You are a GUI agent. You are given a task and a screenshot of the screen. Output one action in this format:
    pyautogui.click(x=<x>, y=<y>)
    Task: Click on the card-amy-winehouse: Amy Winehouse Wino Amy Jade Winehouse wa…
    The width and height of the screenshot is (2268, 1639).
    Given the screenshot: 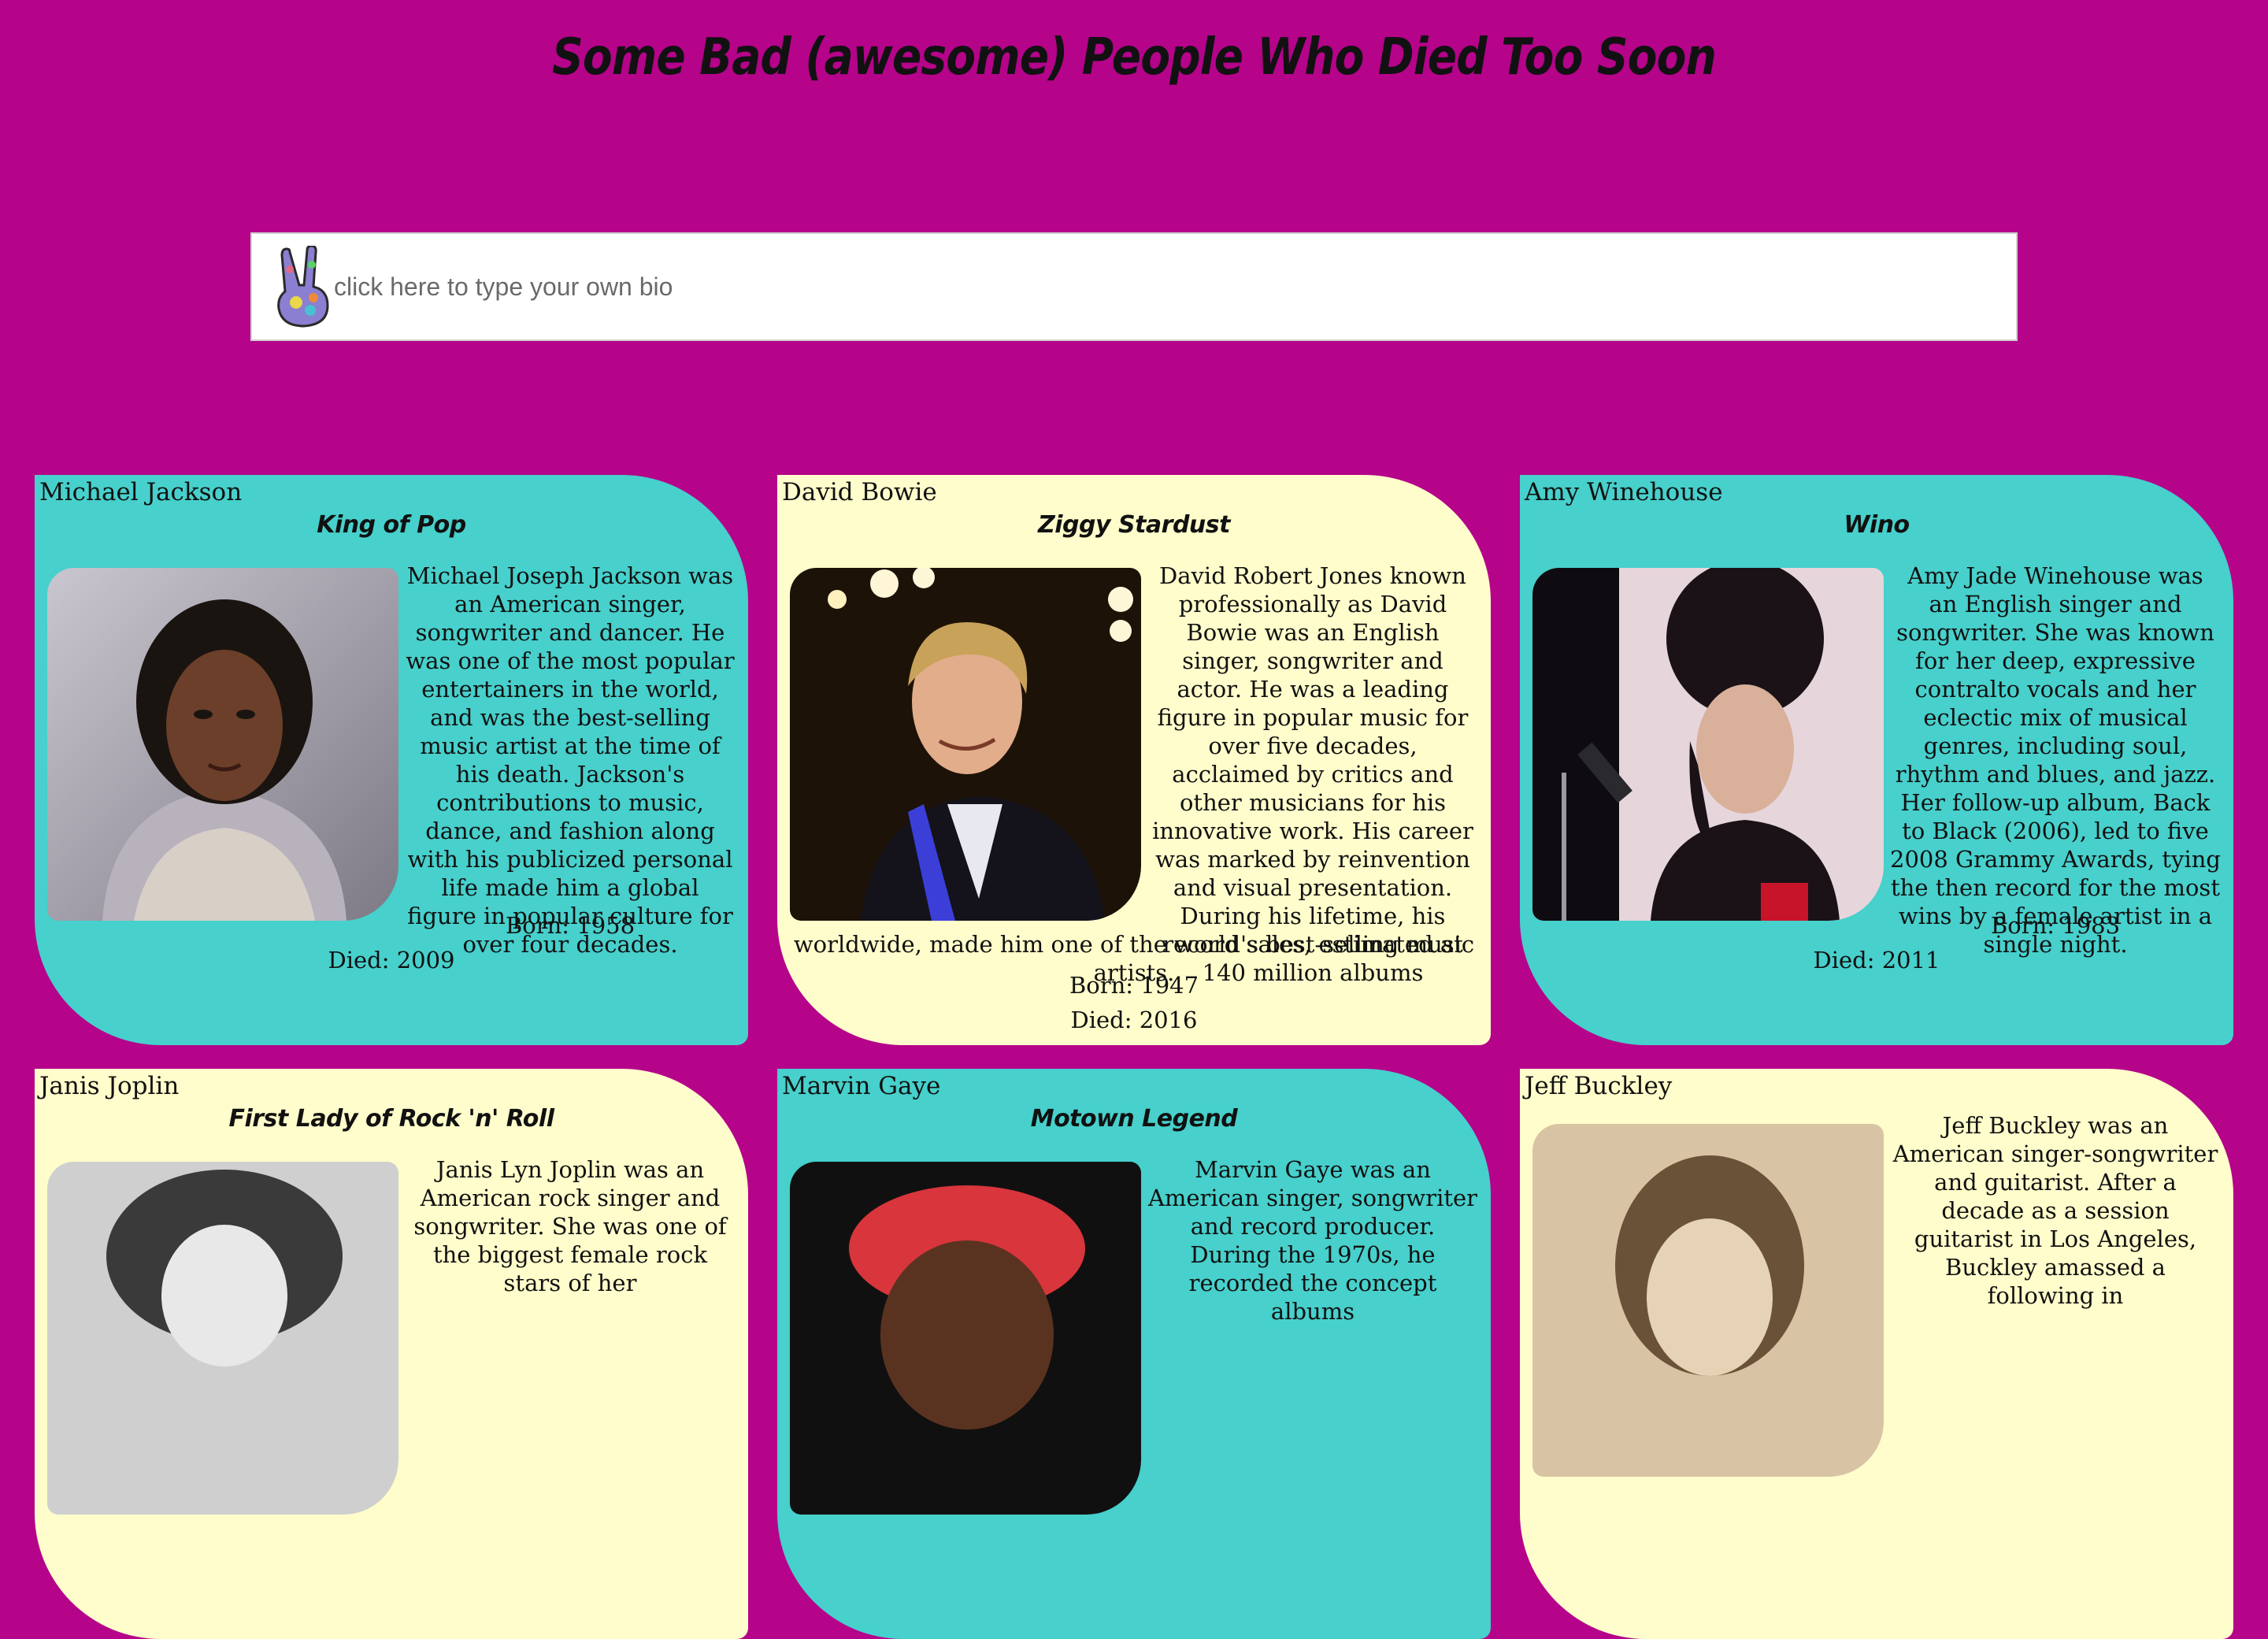 What is the action you would take?
    pyautogui.click(x=1876, y=760)
    